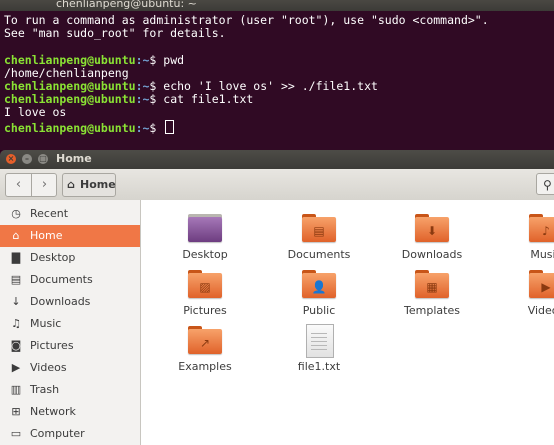 The image size is (554, 445). Describe the element at coordinates (53, 257) in the screenshot. I see `sidebar-item-label: Desktop` at that location.